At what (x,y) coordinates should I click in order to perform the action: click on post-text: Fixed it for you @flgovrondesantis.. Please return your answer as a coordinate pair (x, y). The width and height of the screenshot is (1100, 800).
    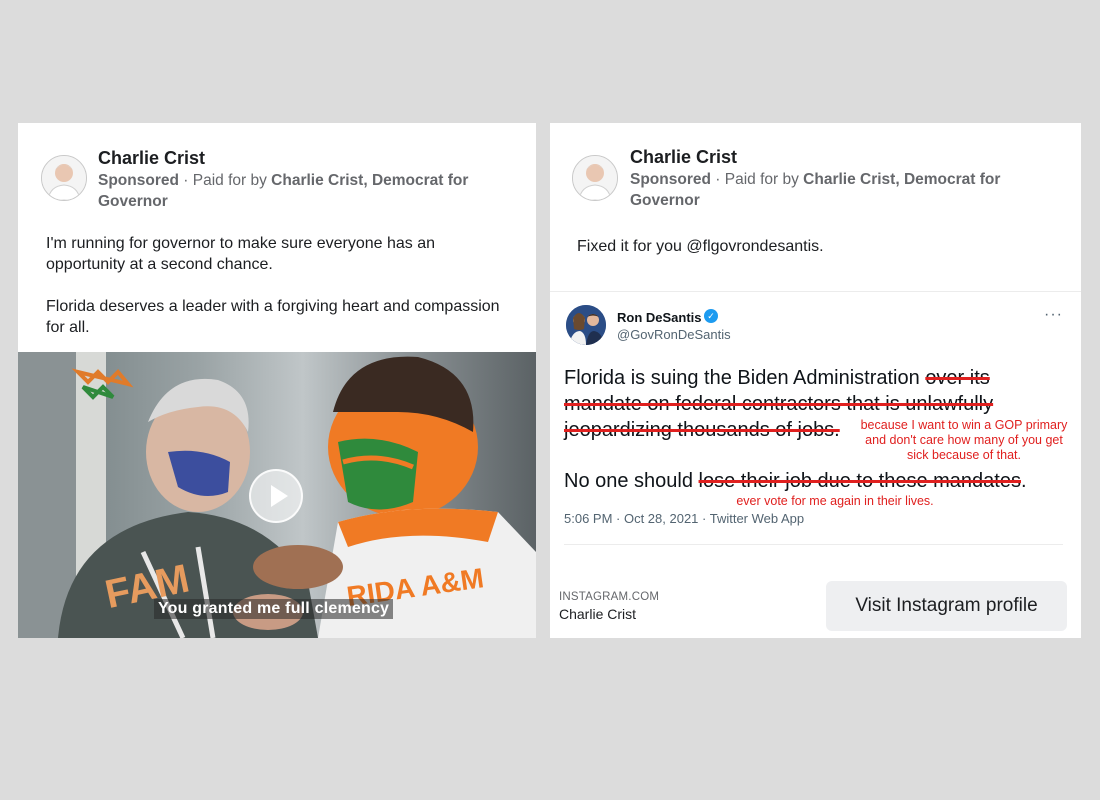
    Looking at the image, I should click on (700, 246).